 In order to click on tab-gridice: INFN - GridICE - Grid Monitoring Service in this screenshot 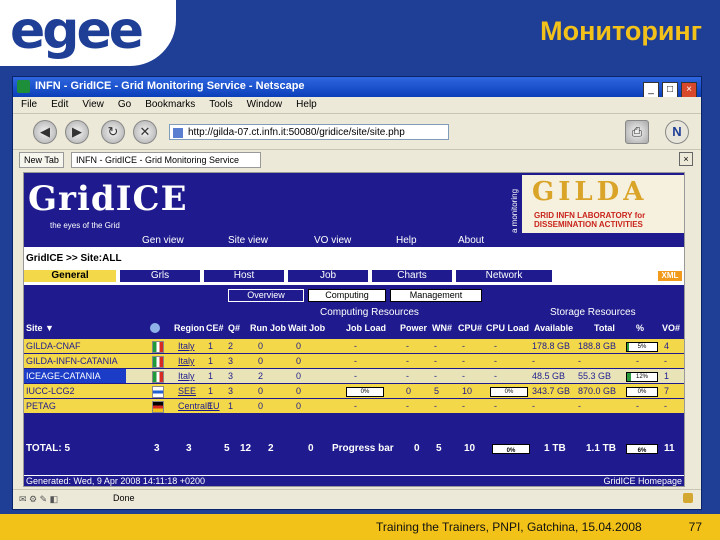, I will do `click(166, 160)`.